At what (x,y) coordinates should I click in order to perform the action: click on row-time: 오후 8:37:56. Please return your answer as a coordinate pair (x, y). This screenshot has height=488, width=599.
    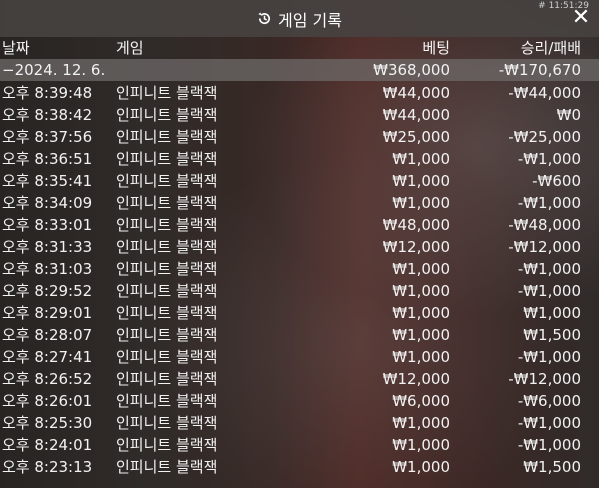
    Looking at the image, I should click on (47, 137).